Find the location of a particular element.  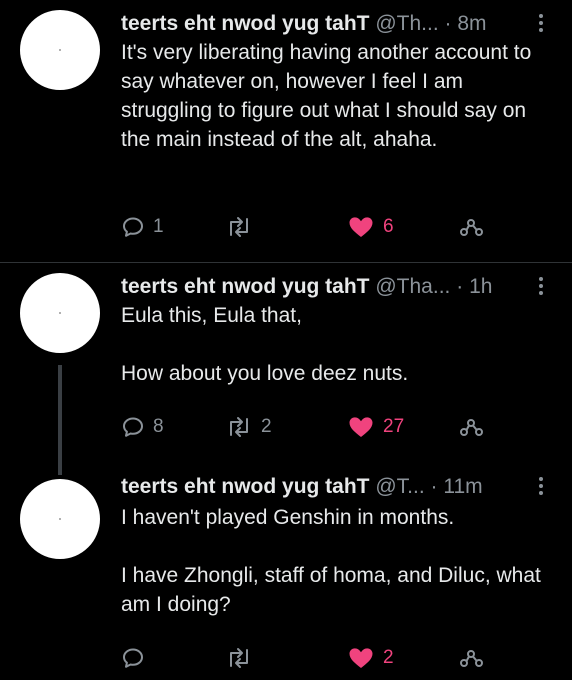

tweet-header: teerts eht nwod yug tahT @Th... · 8m is located at coordinates (336, 24).